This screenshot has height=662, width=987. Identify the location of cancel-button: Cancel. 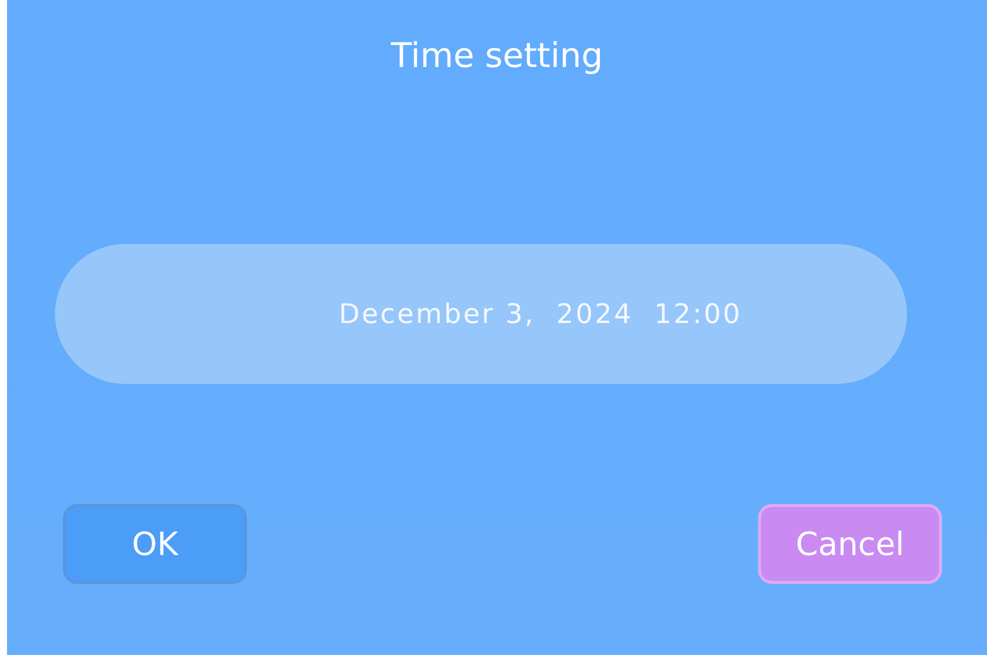
(850, 544).